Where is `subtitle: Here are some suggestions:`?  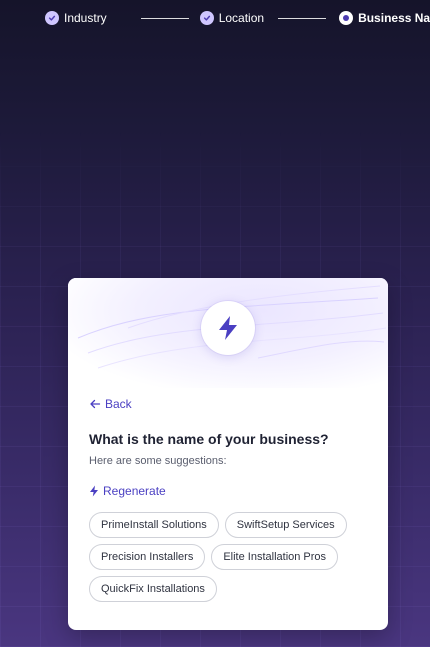
subtitle: Here are some suggestions: is located at coordinates (158, 461).